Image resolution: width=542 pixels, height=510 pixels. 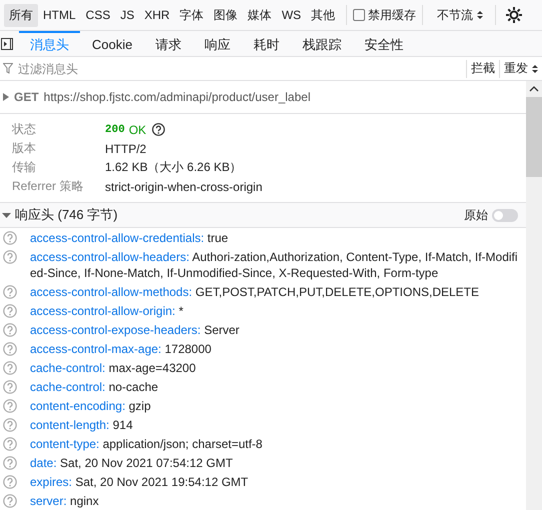 What do you see at coordinates (392, 15) in the screenshot?
I see `checkbox-label: 禁用缓存` at bounding box center [392, 15].